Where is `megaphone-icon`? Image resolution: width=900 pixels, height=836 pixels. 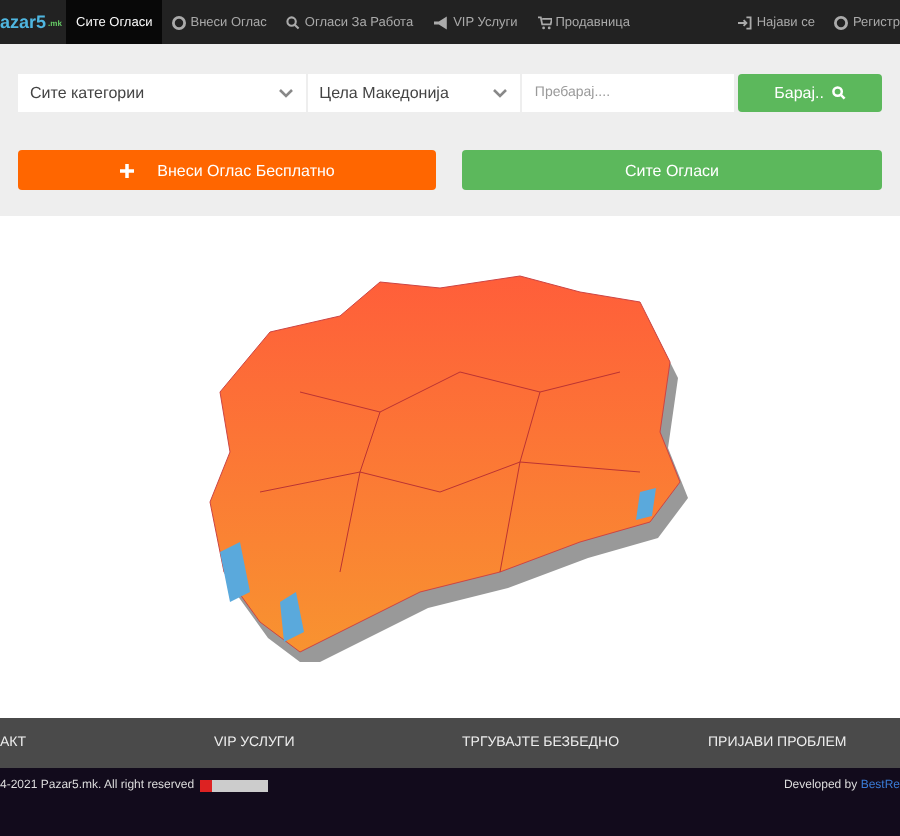
megaphone-icon is located at coordinates (441, 22).